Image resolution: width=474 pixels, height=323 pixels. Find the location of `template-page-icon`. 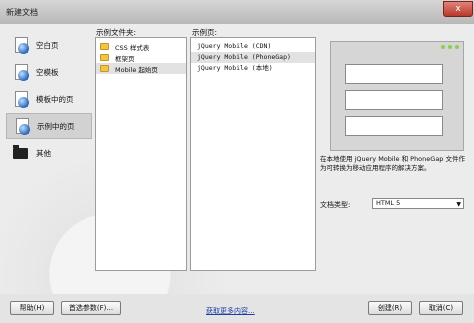

template-page-icon is located at coordinates (21, 99).